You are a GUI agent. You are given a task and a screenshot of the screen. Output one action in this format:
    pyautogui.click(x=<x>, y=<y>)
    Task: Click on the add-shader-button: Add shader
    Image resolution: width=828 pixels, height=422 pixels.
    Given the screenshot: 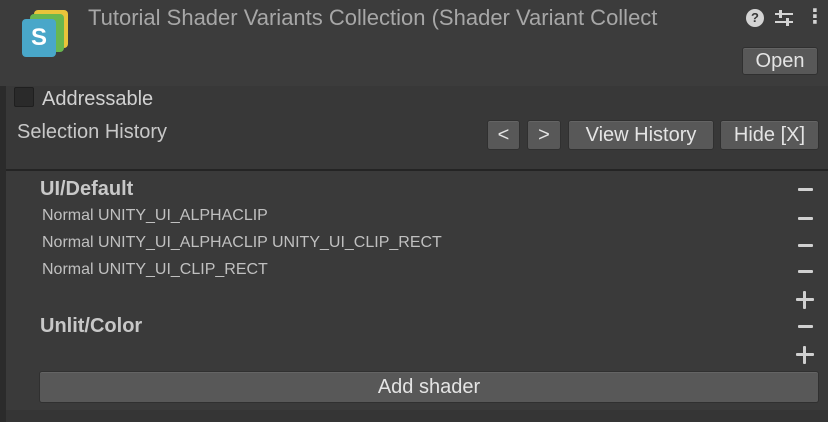 What is the action you would take?
    pyautogui.click(x=429, y=387)
    